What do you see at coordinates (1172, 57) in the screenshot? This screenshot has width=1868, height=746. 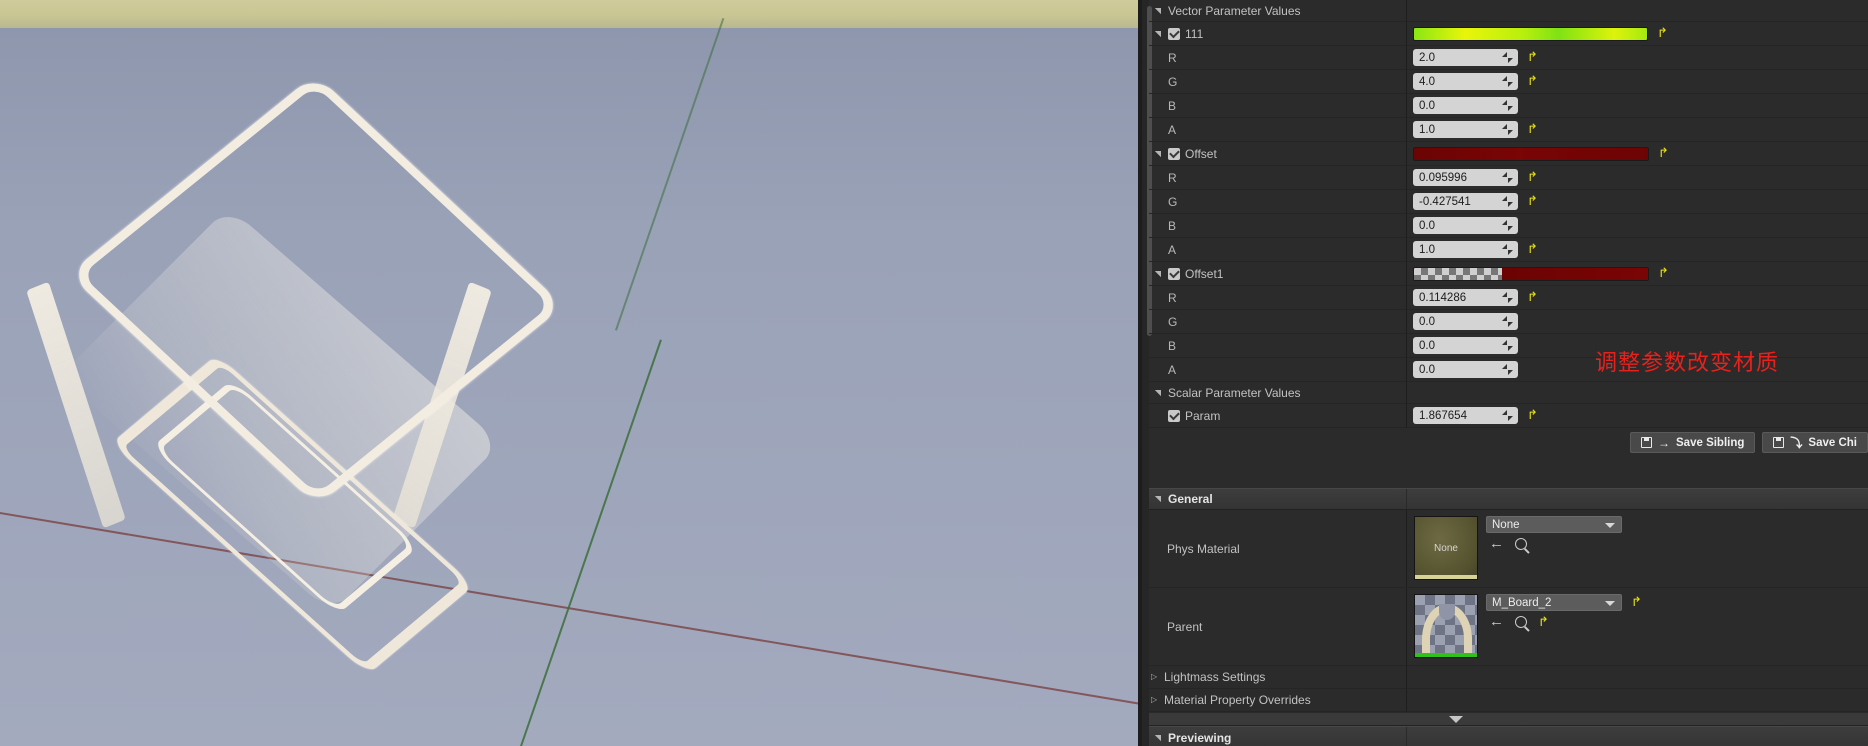 I see `channel-label-r: R` at bounding box center [1172, 57].